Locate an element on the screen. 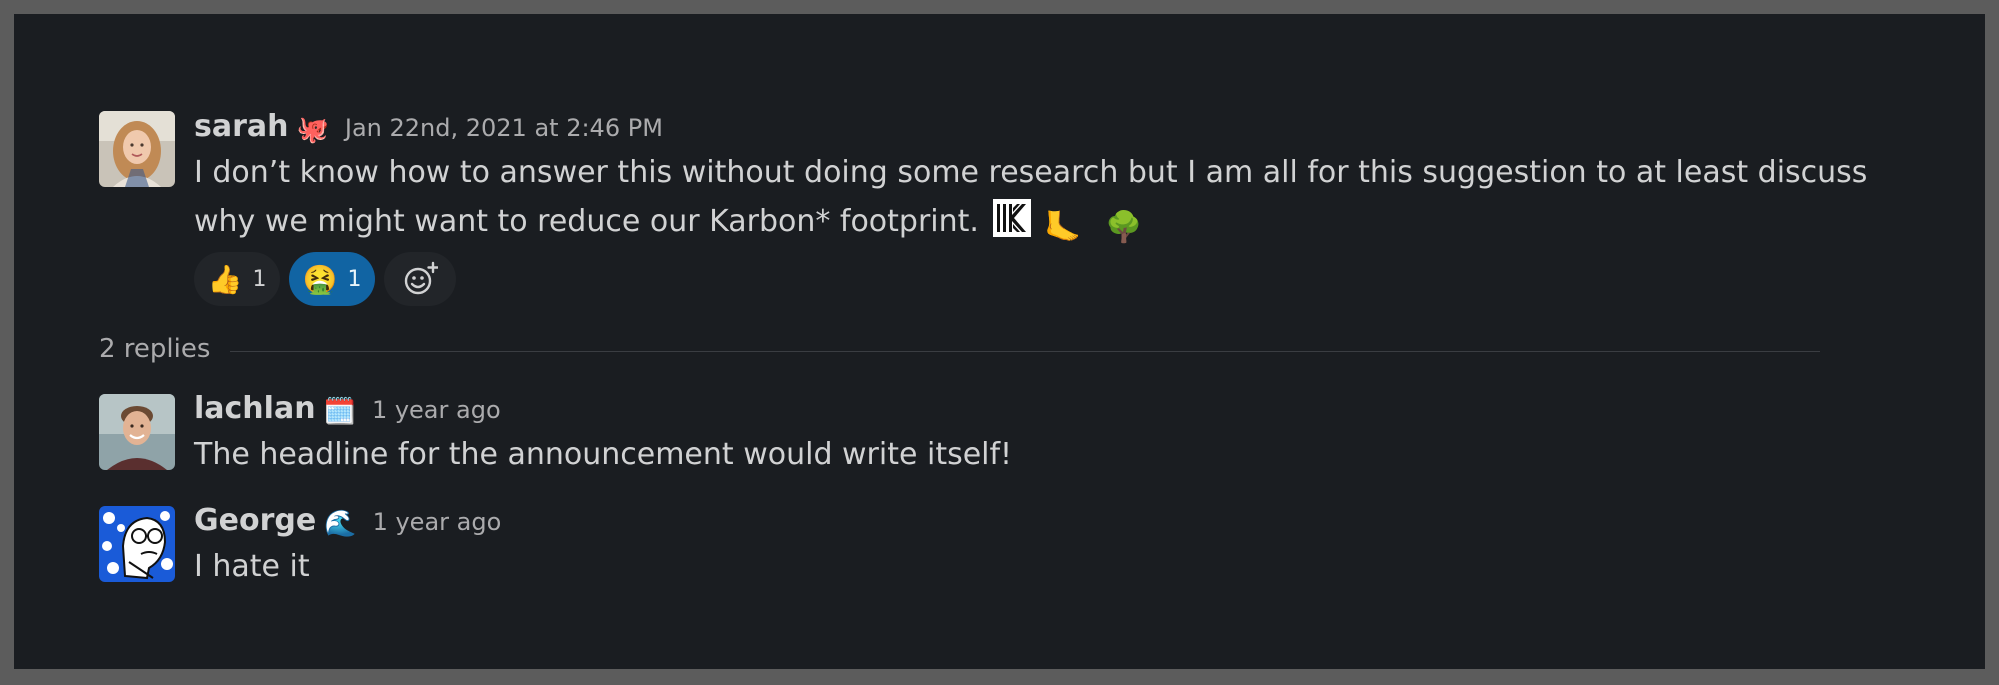 The height and width of the screenshot is (685, 1999). replies-count: 2 replies is located at coordinates (154, 349).